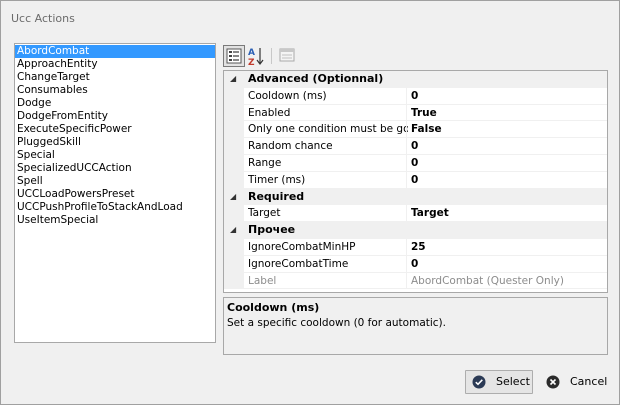  What do you see at coordinates (271, 56) in the screenshot?
I see `toolbar-separator` at bounding box center [271, 56].